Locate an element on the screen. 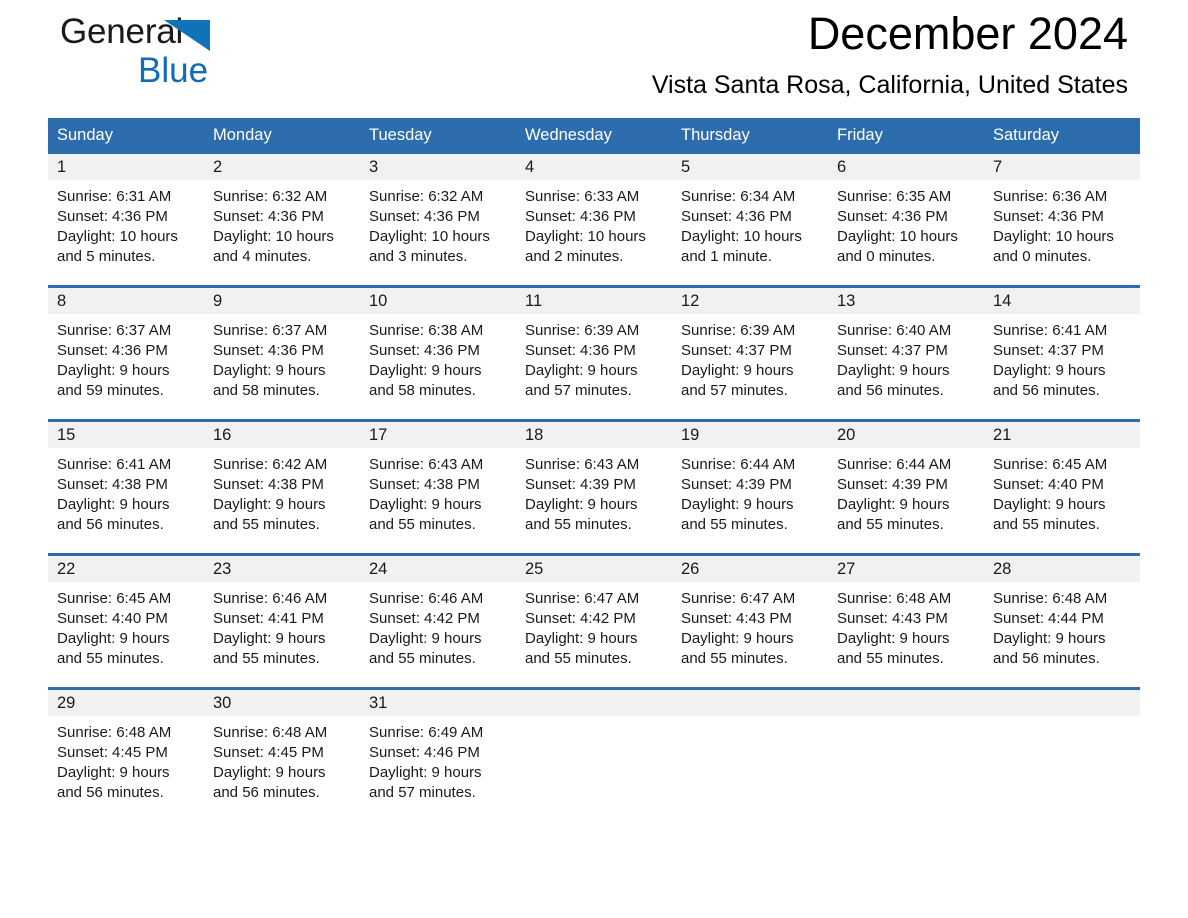  day-number: 2 is located at coordinates (282, 167).